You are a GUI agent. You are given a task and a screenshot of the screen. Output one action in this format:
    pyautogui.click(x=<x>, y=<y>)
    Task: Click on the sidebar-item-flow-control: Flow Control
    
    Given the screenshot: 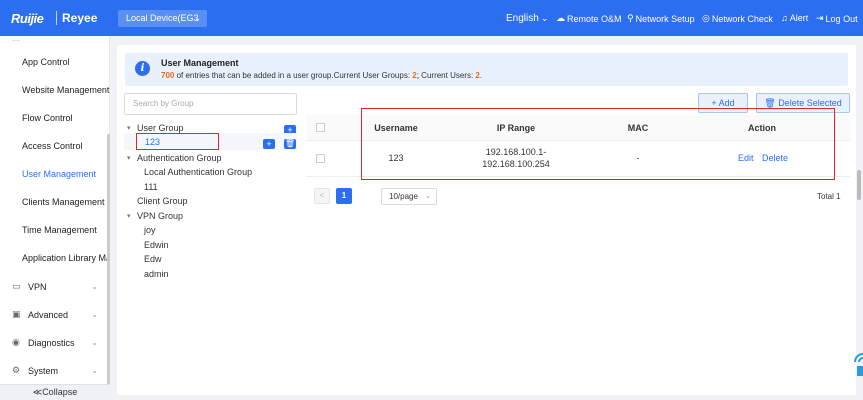 What is the action you would take?
    pyautogui.click(x=66, y=118)
    